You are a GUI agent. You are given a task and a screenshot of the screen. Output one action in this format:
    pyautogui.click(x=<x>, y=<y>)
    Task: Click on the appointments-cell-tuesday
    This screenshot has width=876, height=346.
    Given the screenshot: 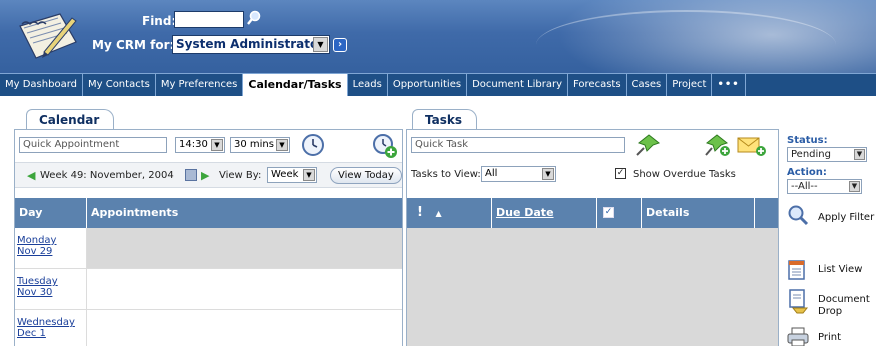 What is the action you would take?
    pyautogui.click(x=244, y=289)
    